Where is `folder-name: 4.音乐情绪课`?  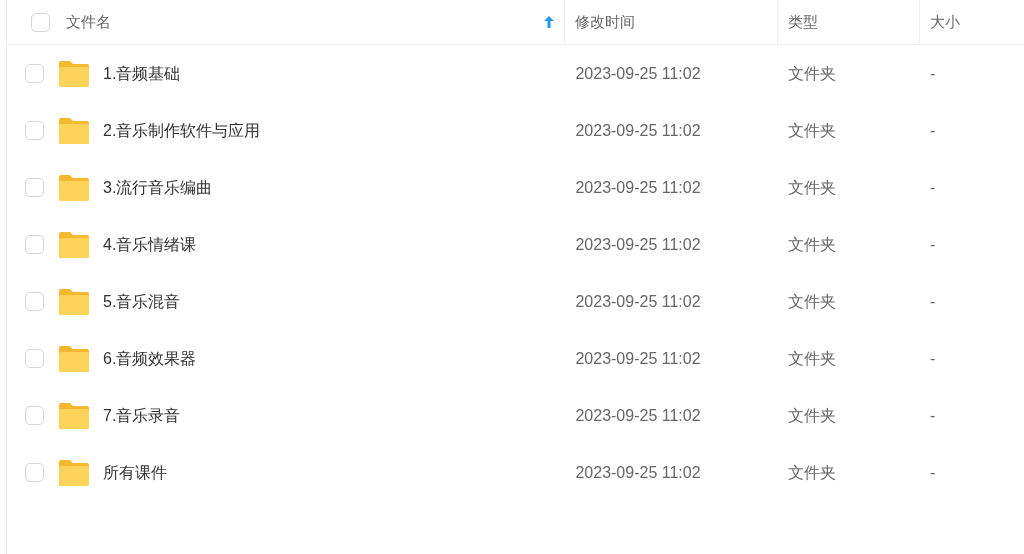
folder-name: 4.音乐情绪课 is located at coordinates (150, 244).